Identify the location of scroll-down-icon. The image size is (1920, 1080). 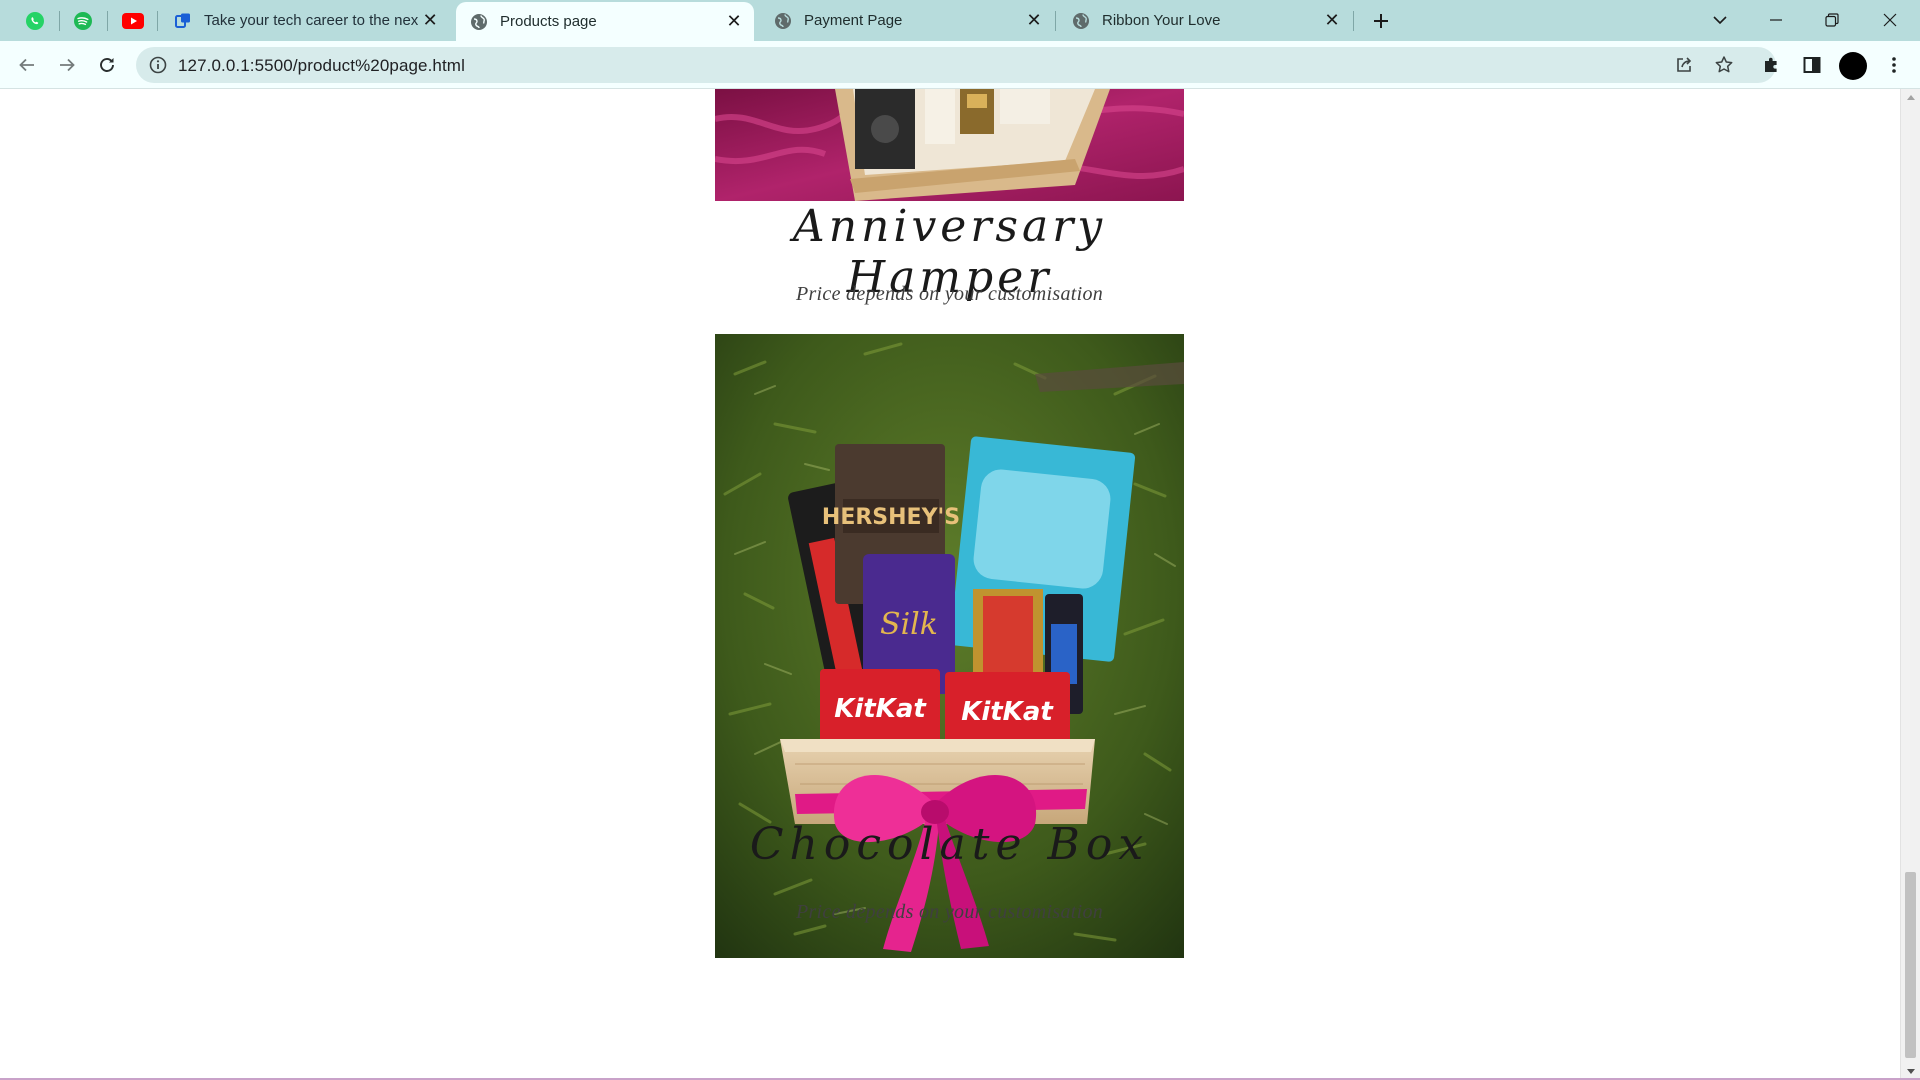
(1911, 1071).